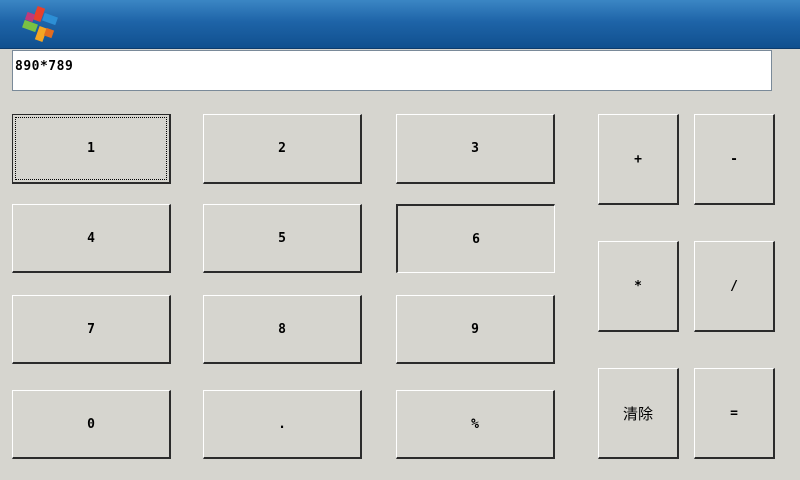  Describe the element at coordinates (282, 238) in the screenshot. I see `digit-5-button: 5` at that location.